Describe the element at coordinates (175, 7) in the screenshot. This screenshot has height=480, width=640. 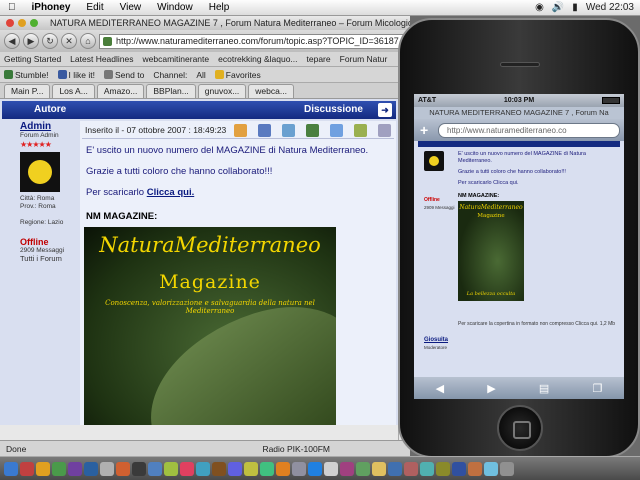
I see `menu-window: Window` at that location.